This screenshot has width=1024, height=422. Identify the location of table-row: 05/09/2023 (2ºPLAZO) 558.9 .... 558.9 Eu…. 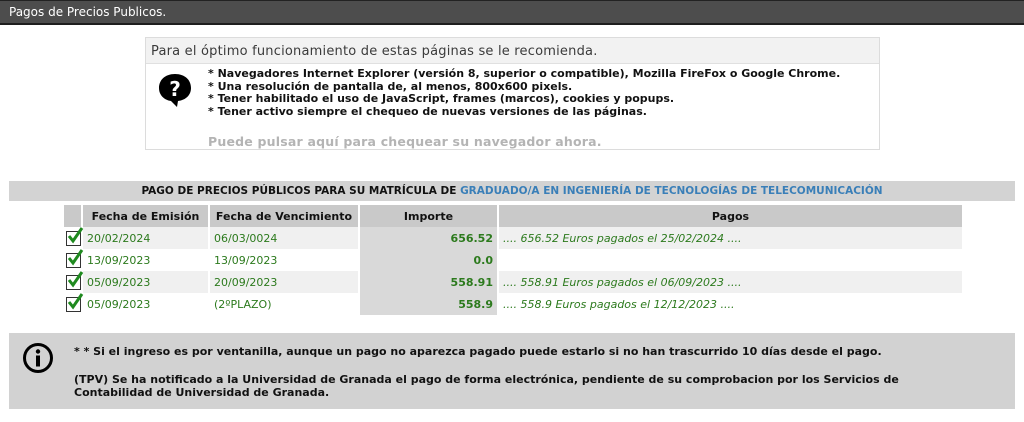
(513, 303).